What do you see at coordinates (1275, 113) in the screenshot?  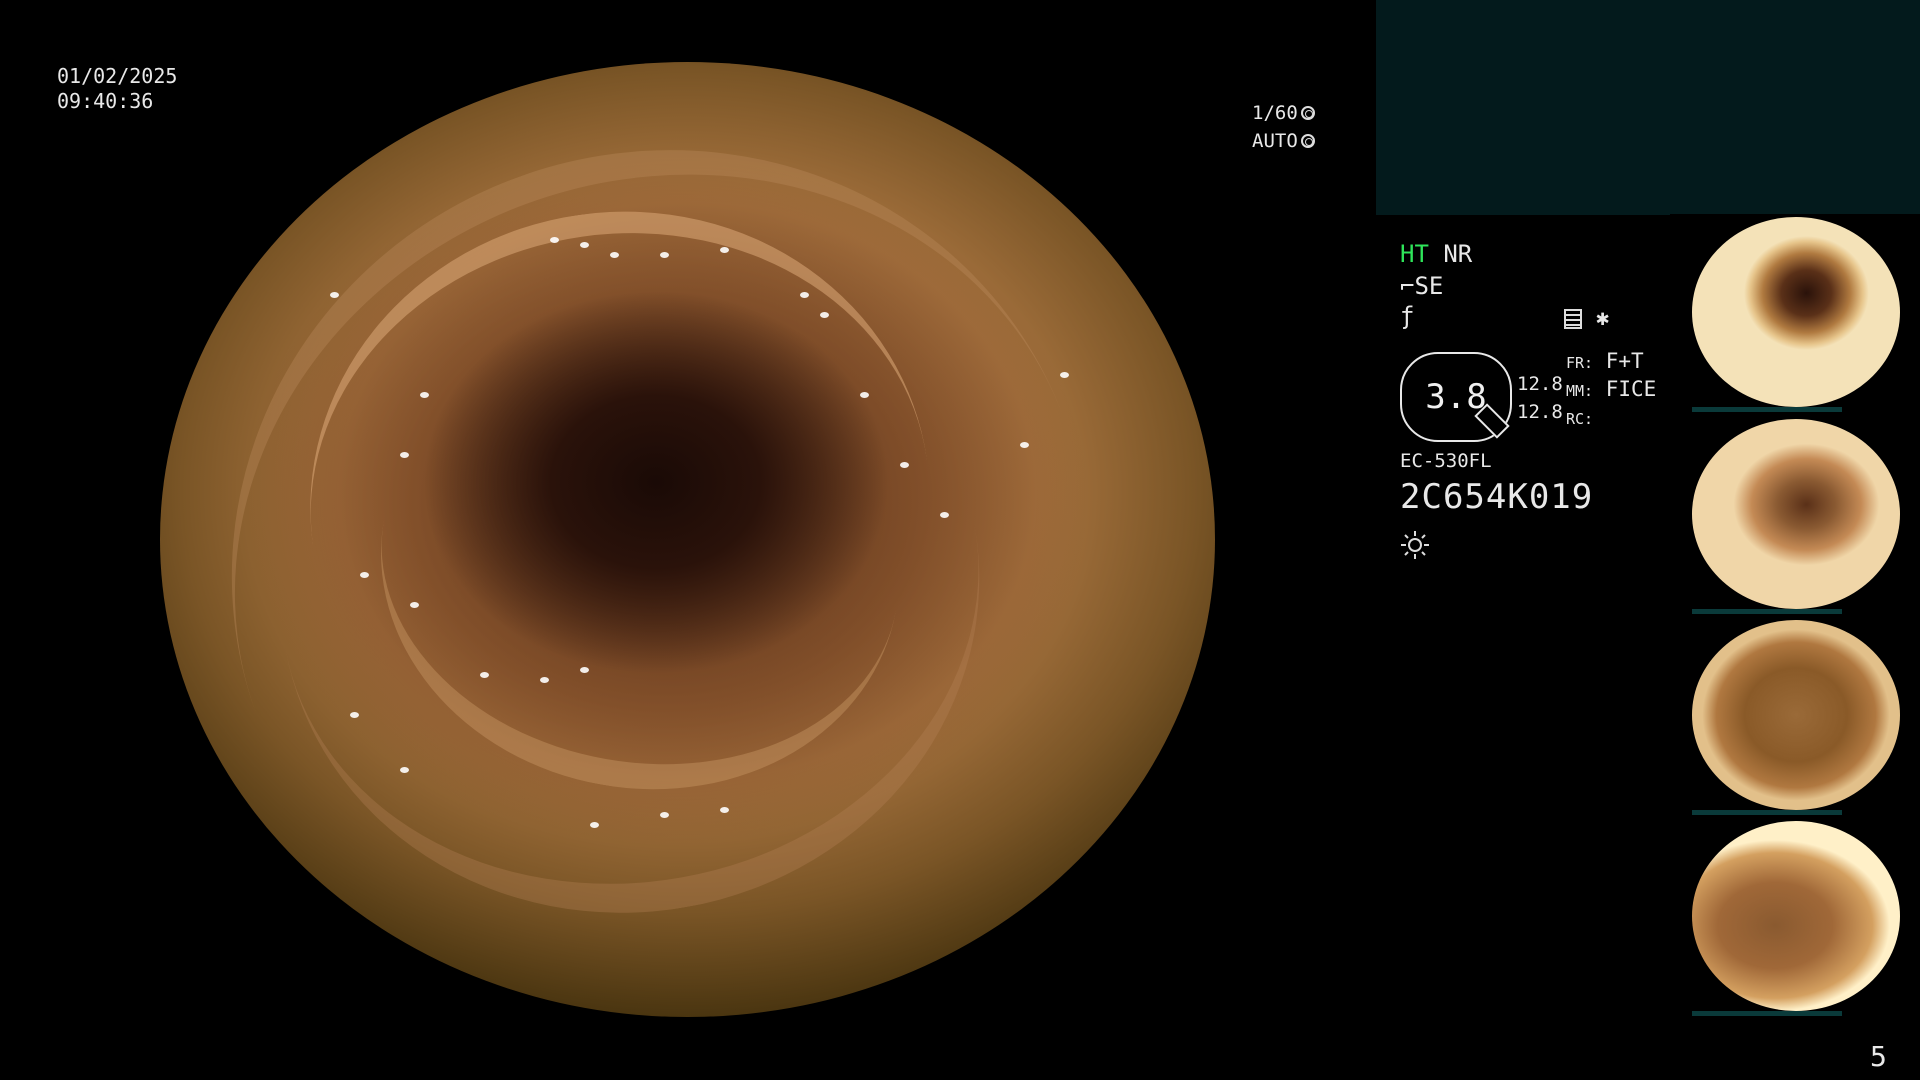 I see `shutter-speed: 1/60` at bounding box center [1275, 113].